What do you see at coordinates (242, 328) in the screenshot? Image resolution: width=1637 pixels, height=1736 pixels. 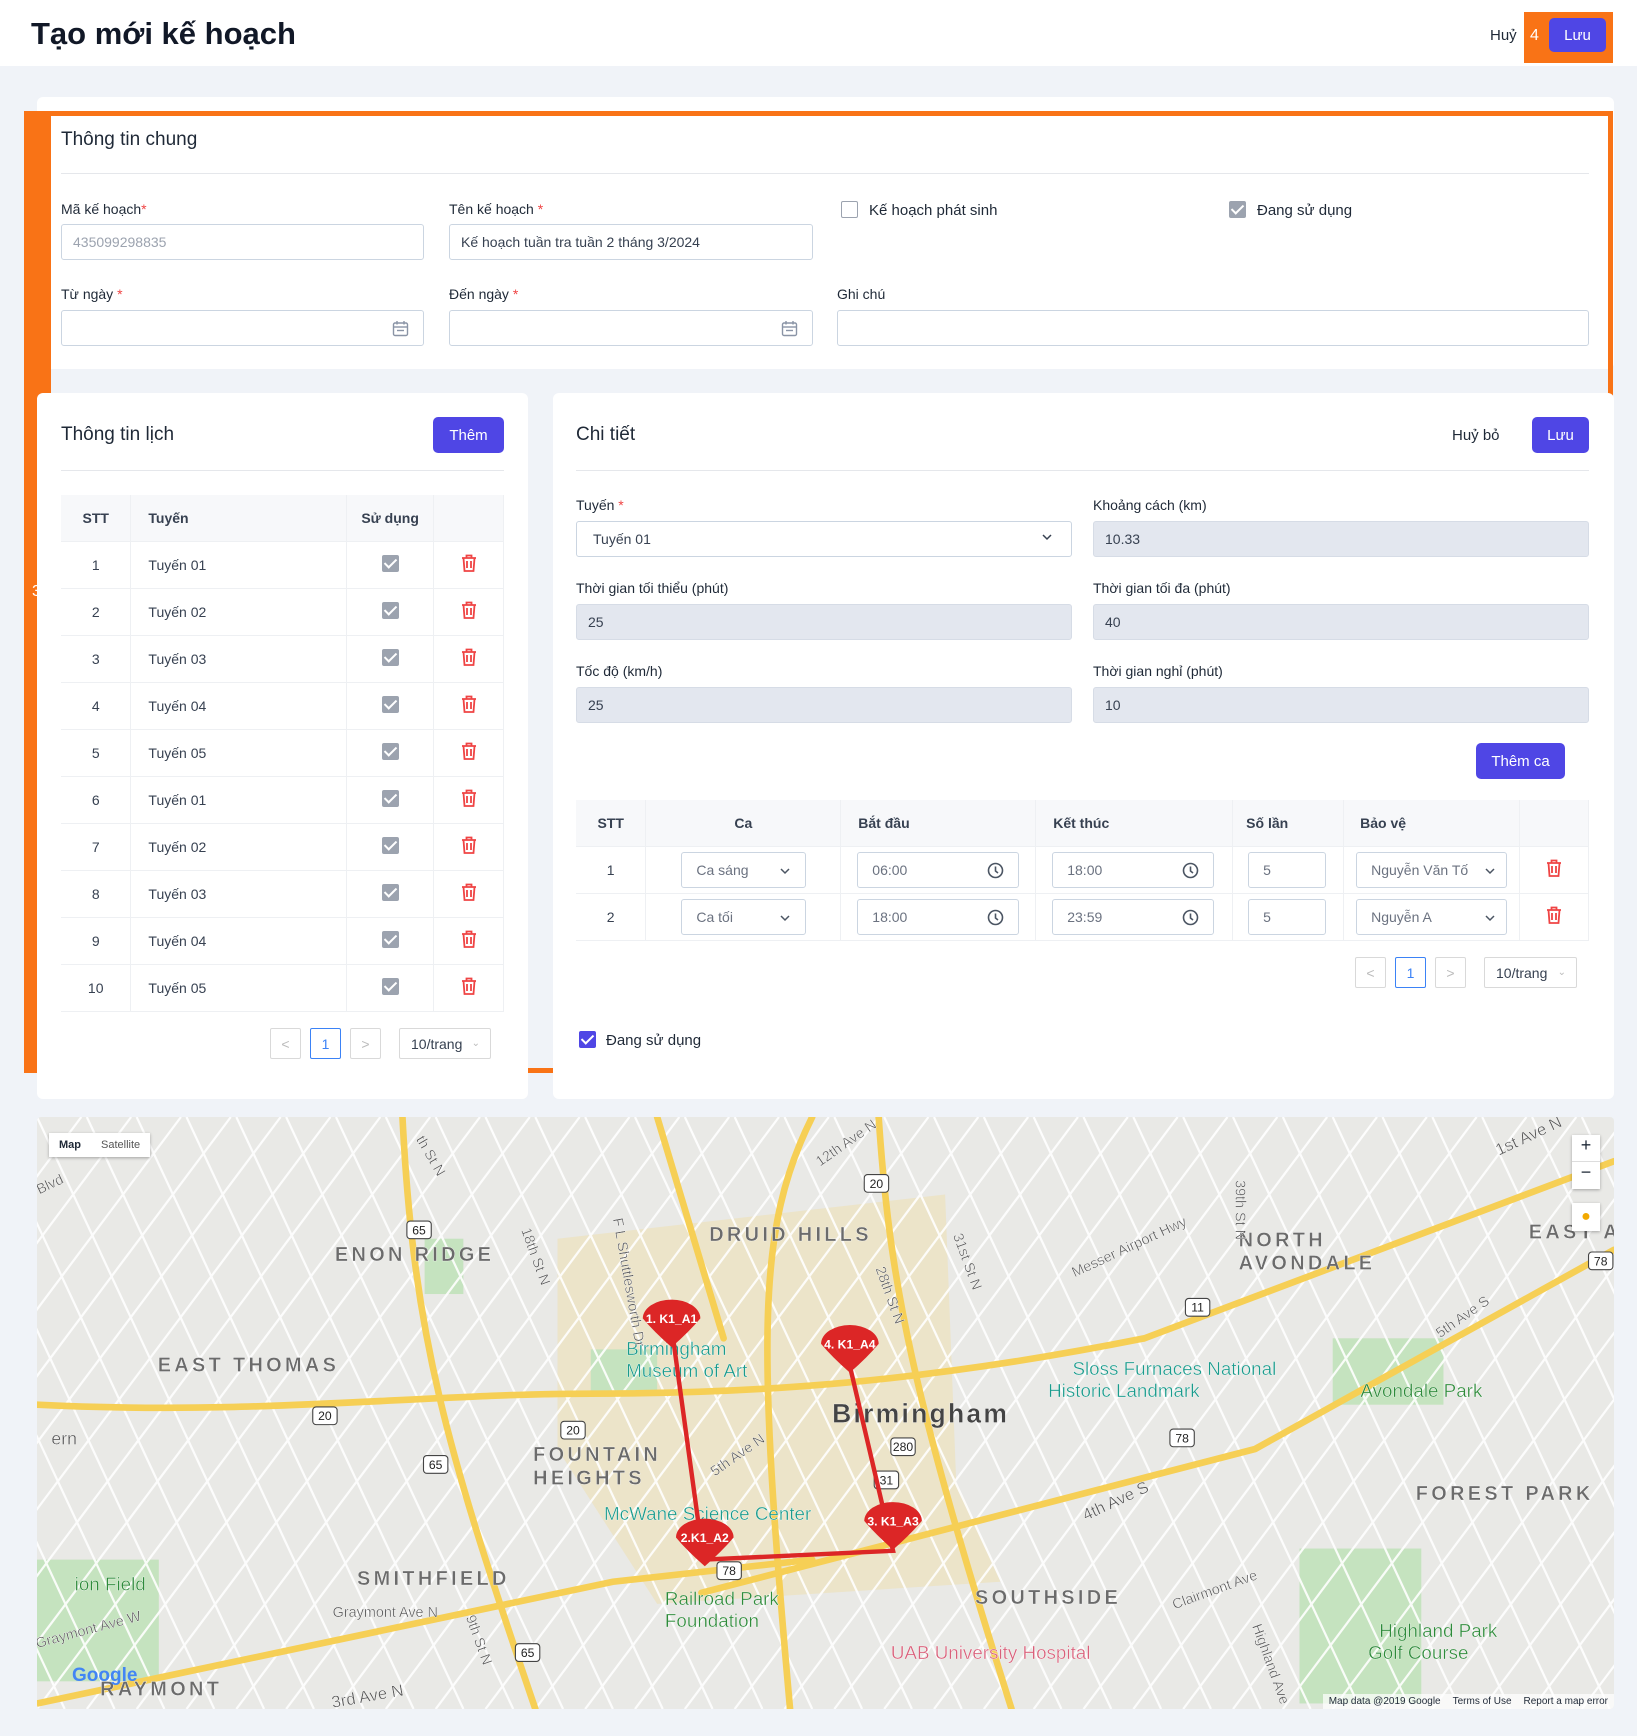 I see `from-date-input` at bounding box center [242, 328].